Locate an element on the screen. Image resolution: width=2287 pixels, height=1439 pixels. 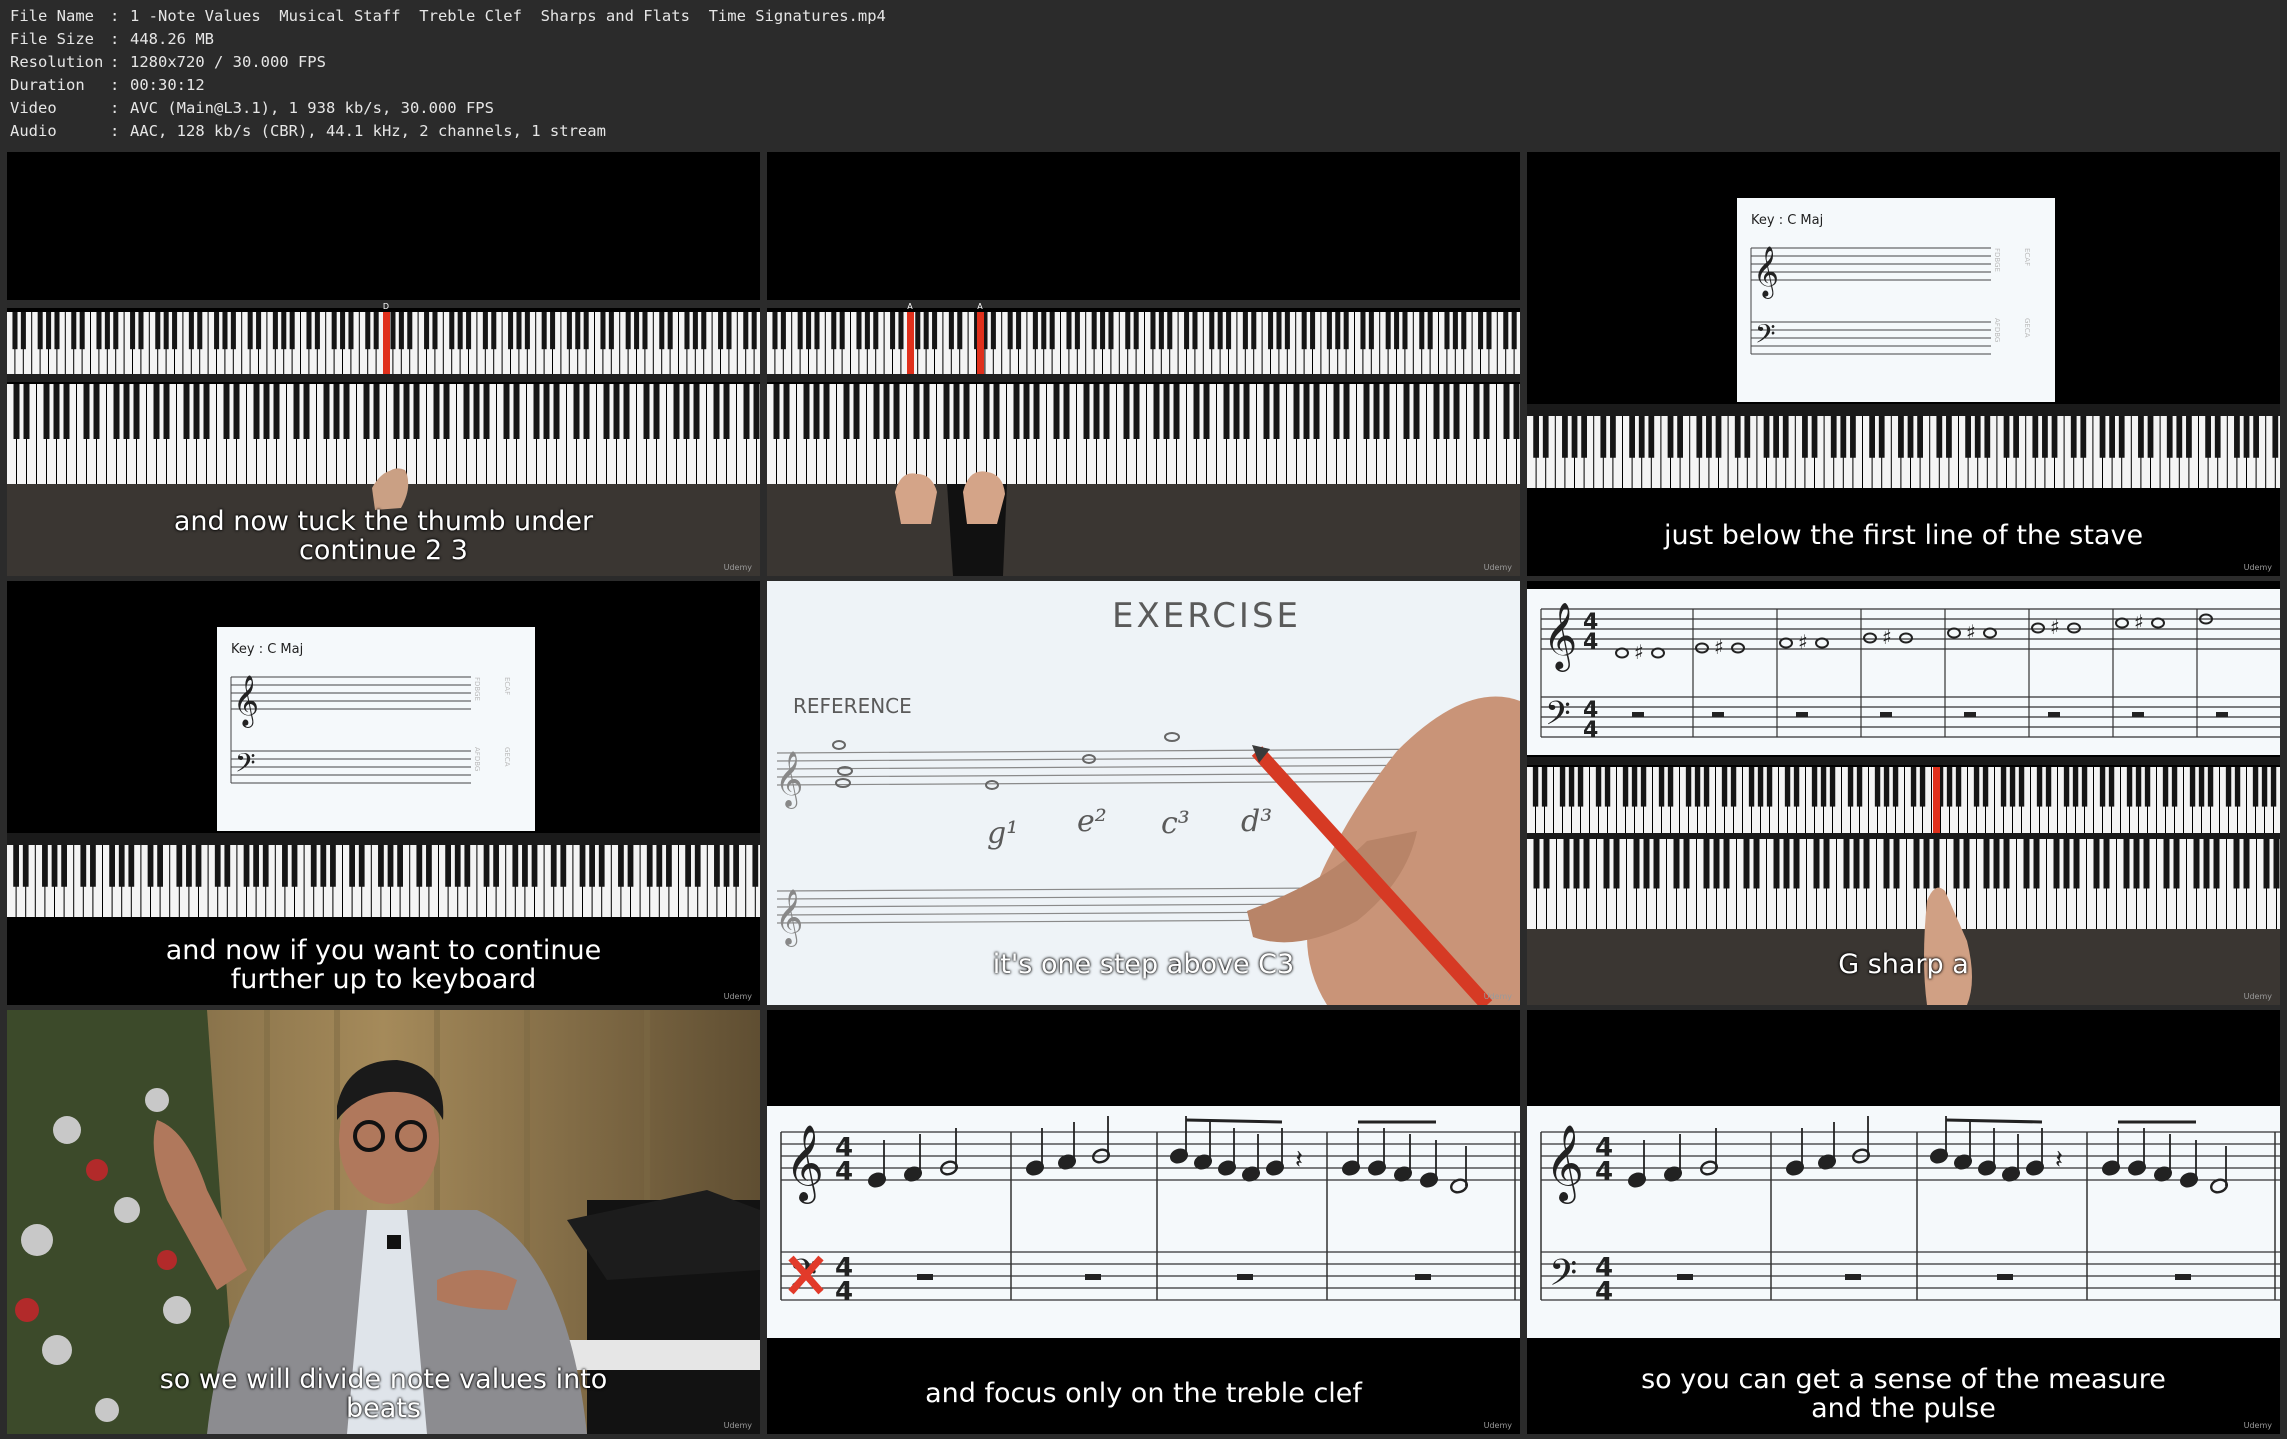
subtitle-line-2: and the pulse is located at coordinates (1903, 1408).